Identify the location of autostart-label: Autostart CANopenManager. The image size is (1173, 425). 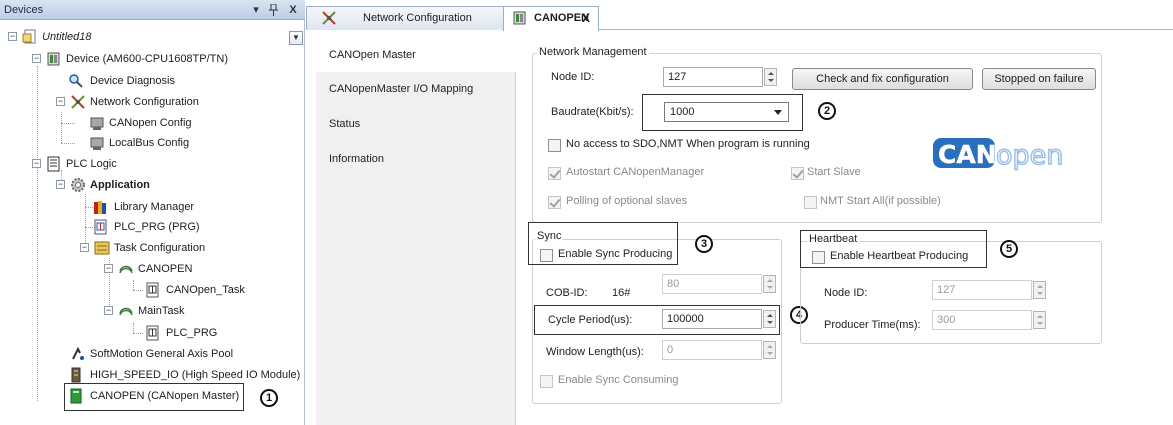
(635, 172).